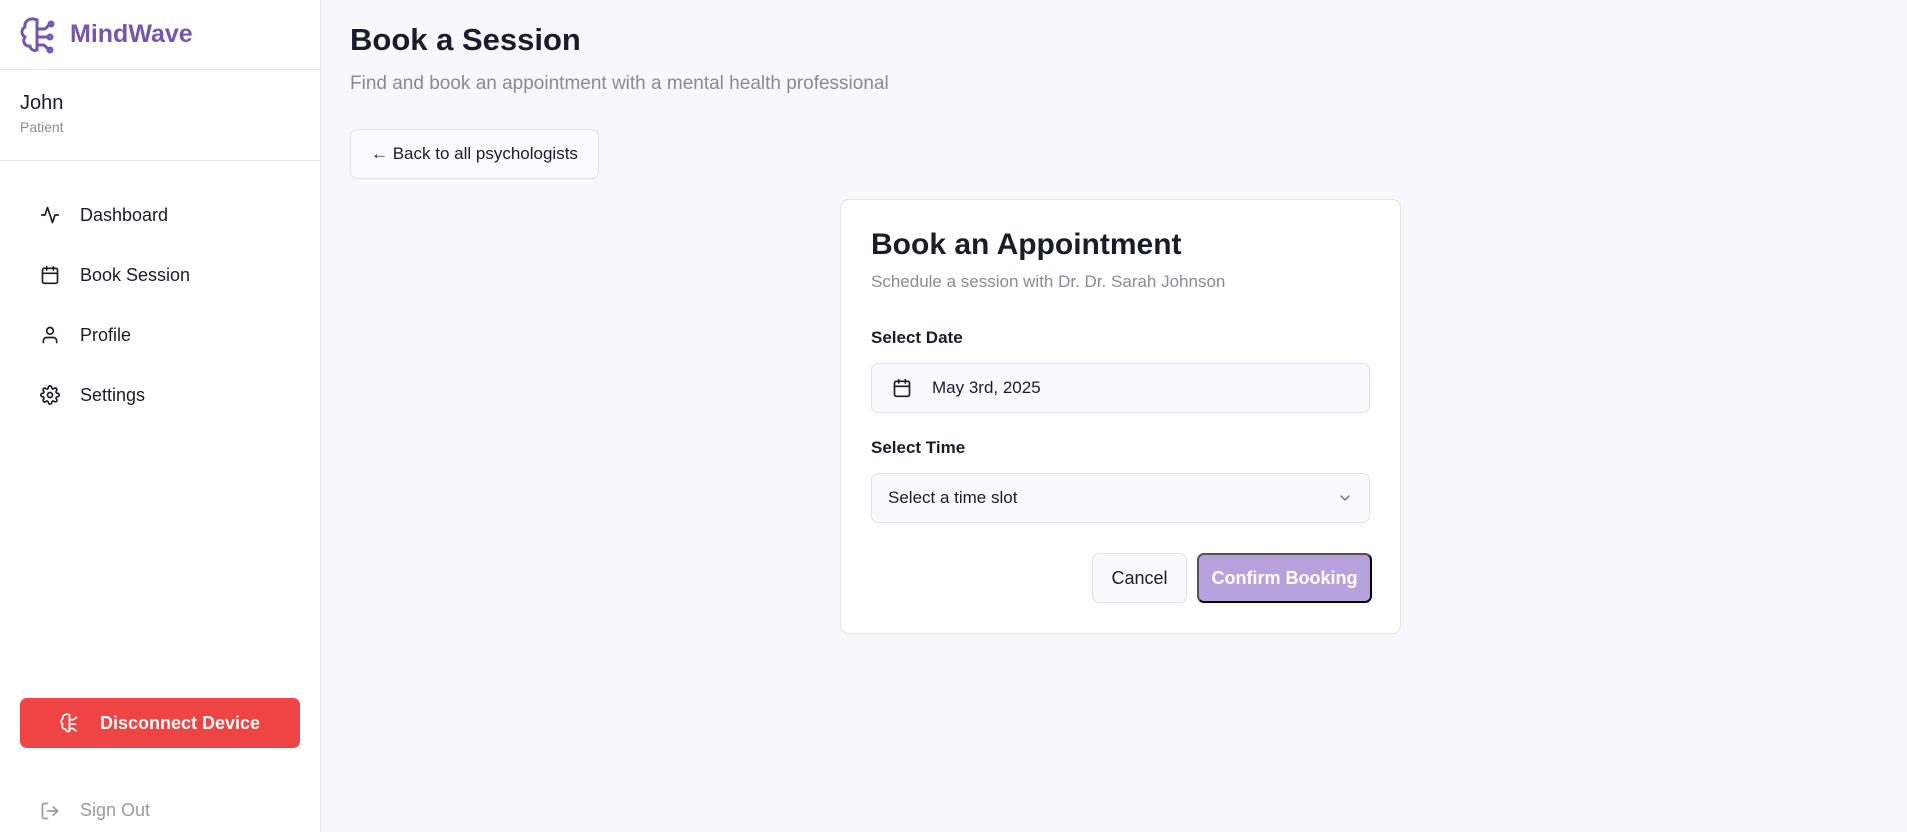 The width and height of the screenshot is (1907, 832). What do you see at coordinates (918, 447) in the screenshot?
I see `select-time-label: Select Time` at bounding box center [918, 447].